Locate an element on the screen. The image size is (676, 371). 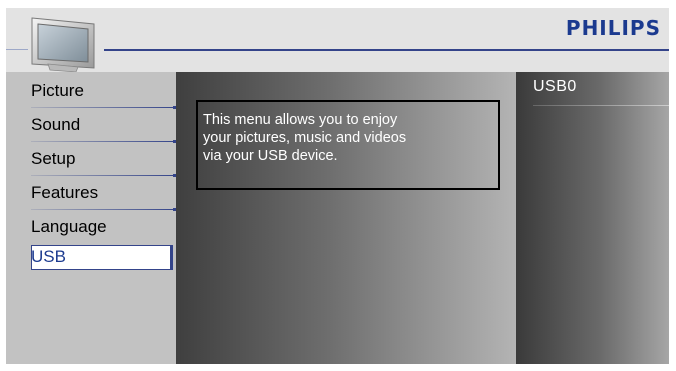
info-line: via your USB device. is located at coordinates (270, 156).